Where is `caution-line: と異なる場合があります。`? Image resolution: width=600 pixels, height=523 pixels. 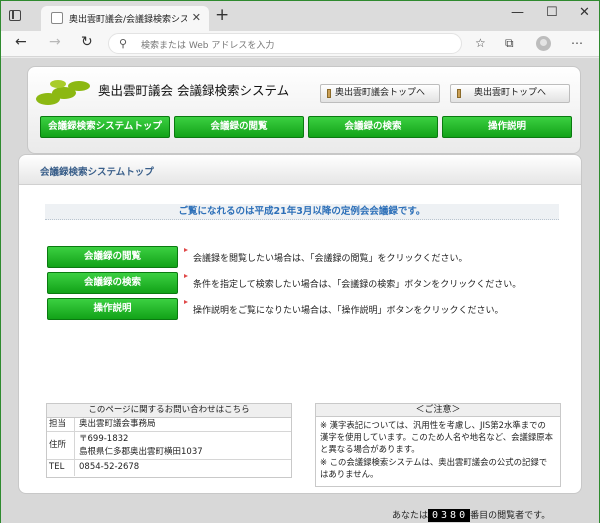
caution-line: と異なる場合があります。 is located at coordinates (370, 449).